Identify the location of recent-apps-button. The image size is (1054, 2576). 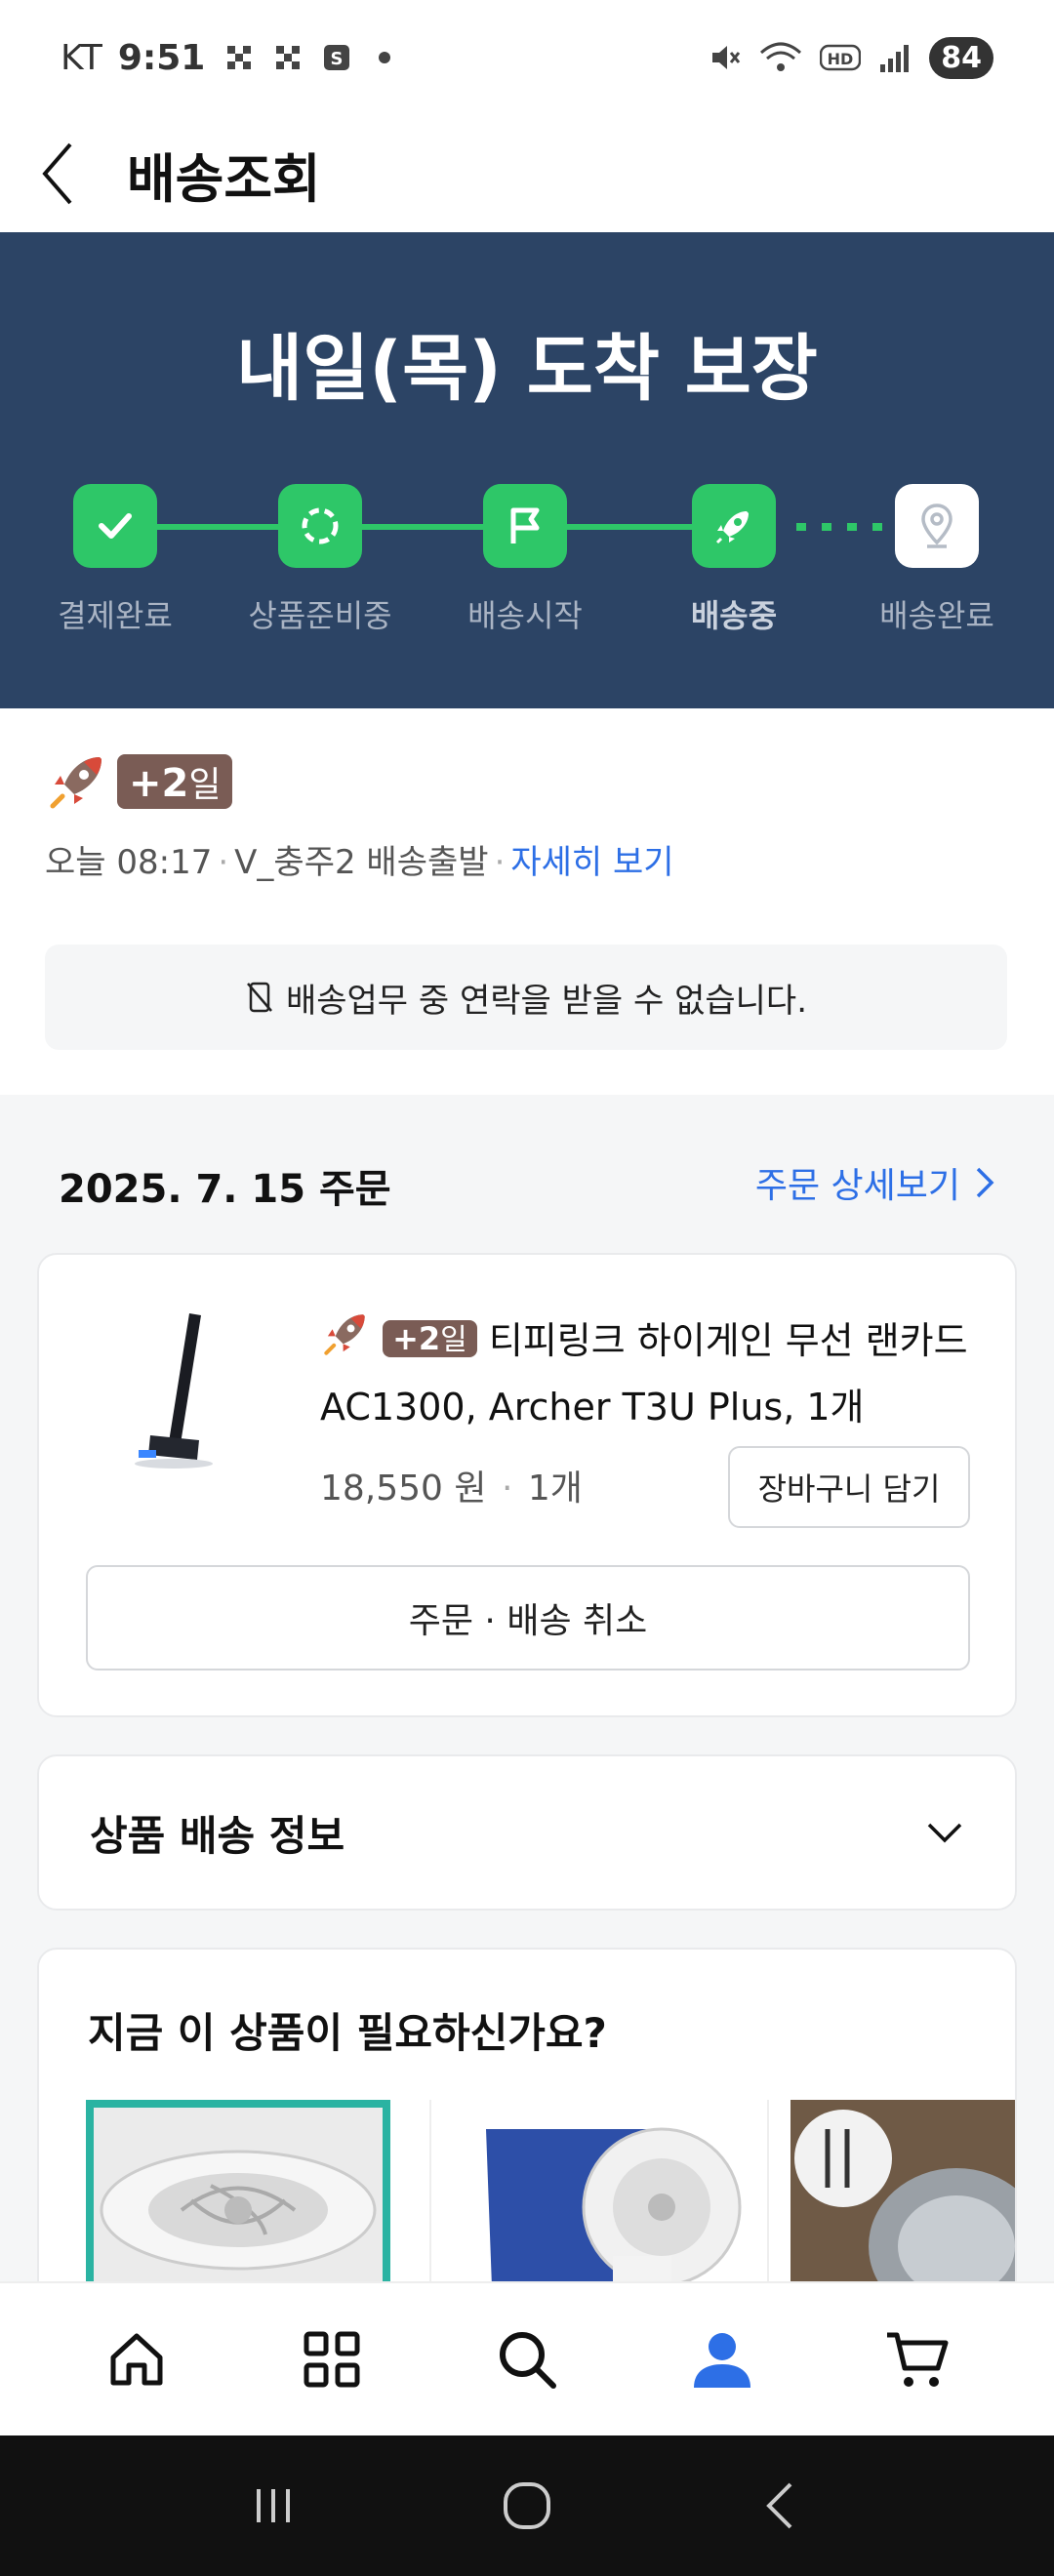
(273, 2506).